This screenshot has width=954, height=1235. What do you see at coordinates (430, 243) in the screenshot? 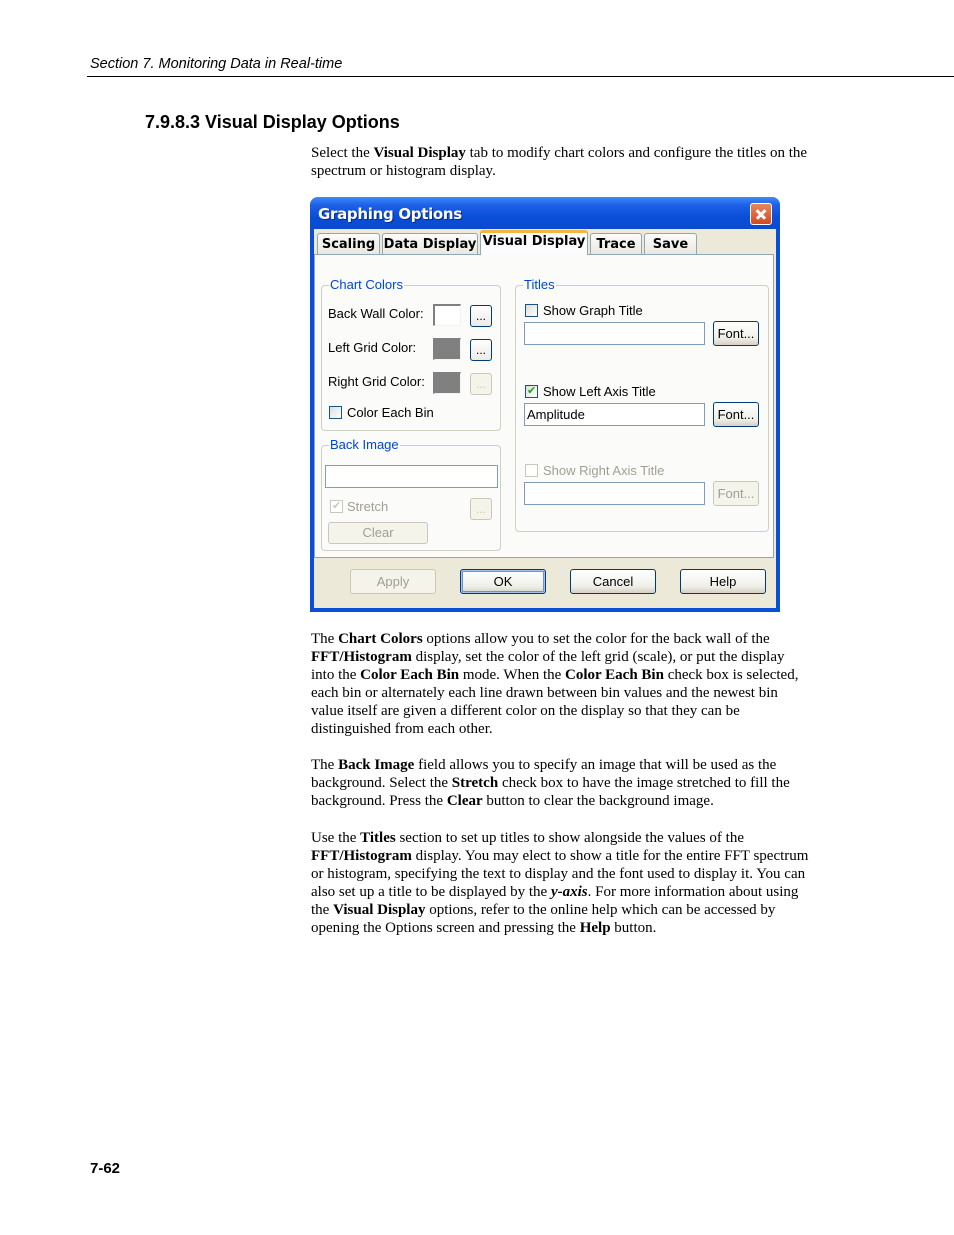
I see `tab-data-display: Data Display` at bounding box center [430, 243].